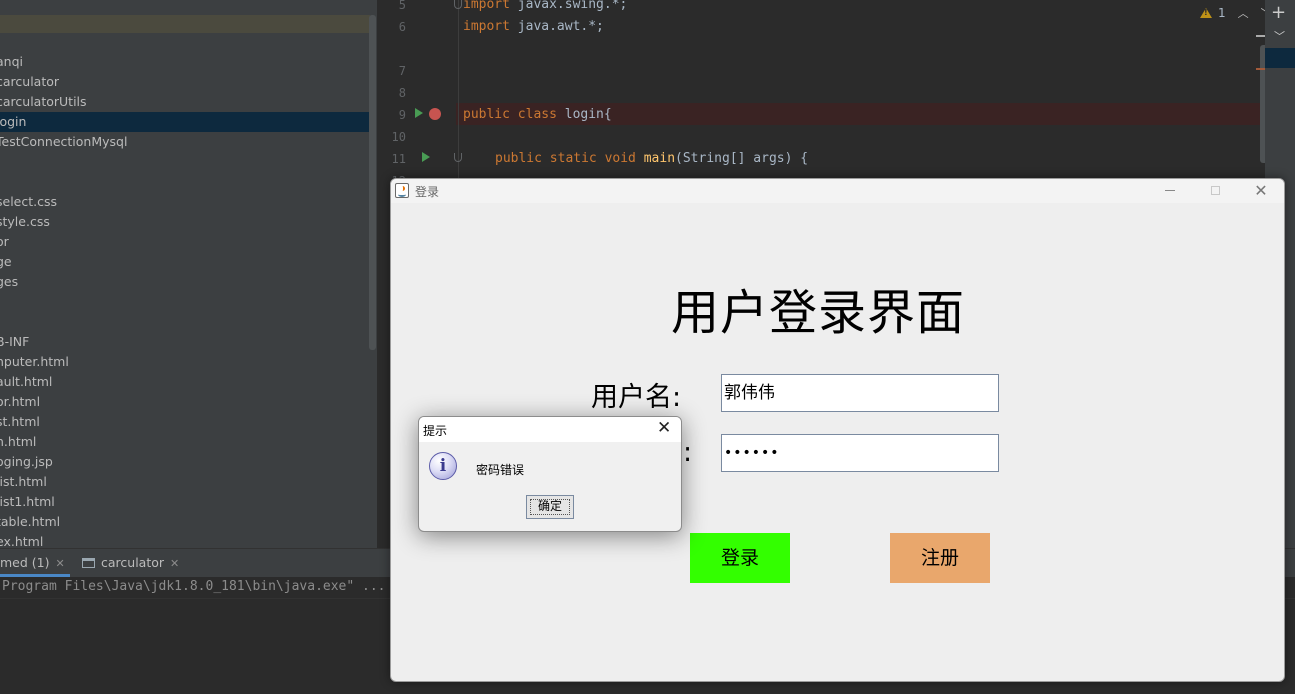 This screenshot has width=1295, height=694. Describe the element at coordinates (402, 115) in the screenshot. I see `line-number: 9` at that location.